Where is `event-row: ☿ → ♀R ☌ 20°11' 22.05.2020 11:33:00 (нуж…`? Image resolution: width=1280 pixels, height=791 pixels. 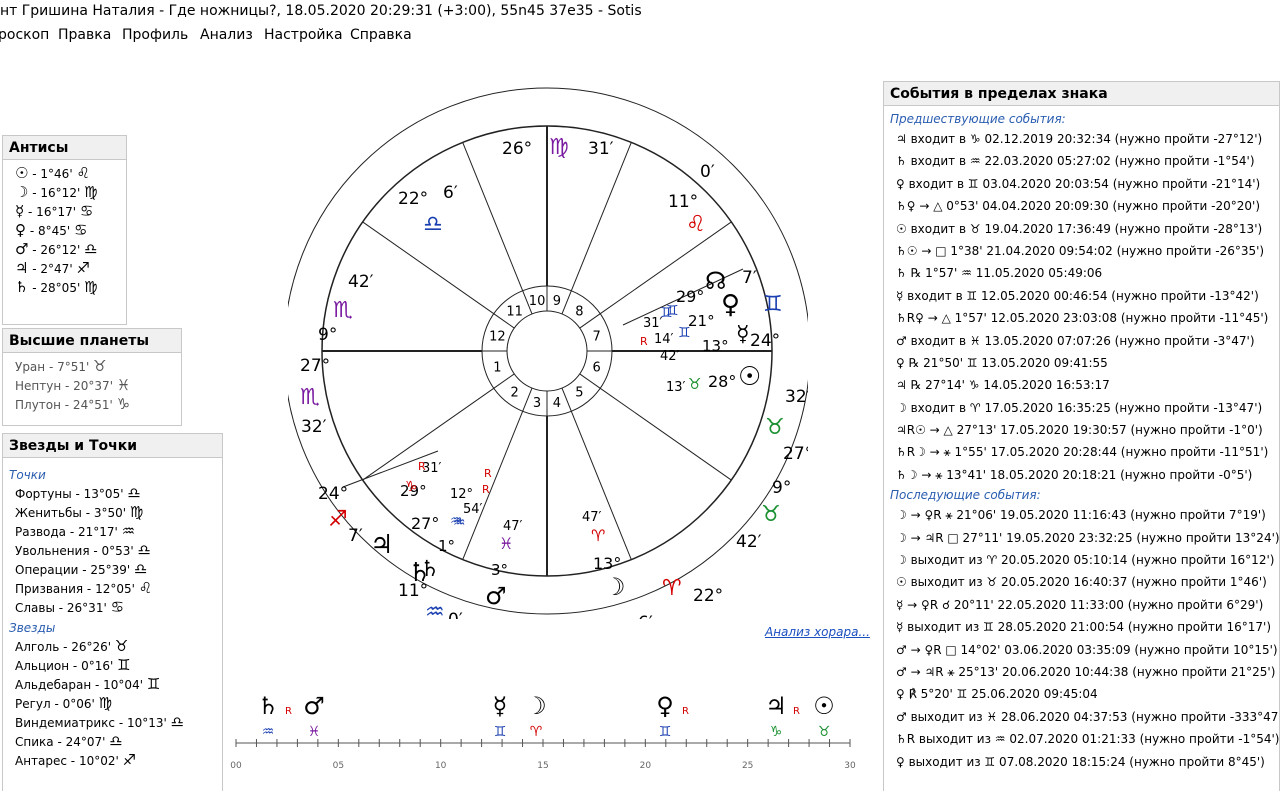 event-row: ☿ → ♀R ☌ 20°11' 22.05.2020 11:33:00 (нуж… is located at coordinates (1081, 605).